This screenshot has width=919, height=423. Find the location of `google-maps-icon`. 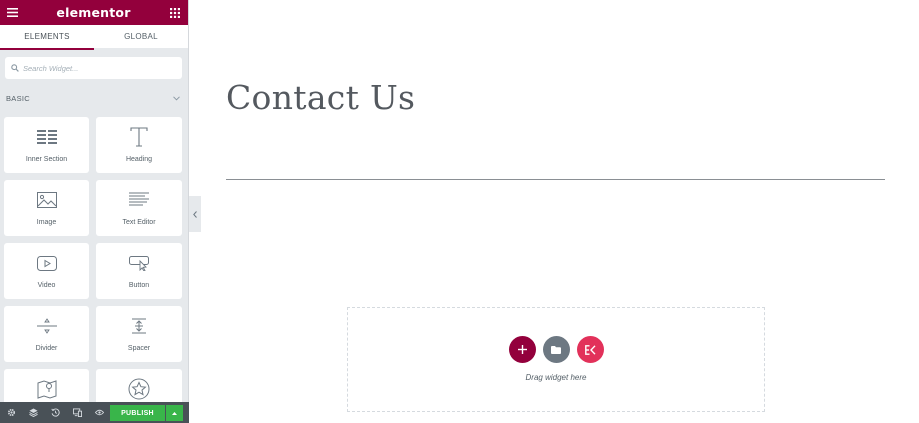

google-maps-icon is located at coordinates (46, 389).